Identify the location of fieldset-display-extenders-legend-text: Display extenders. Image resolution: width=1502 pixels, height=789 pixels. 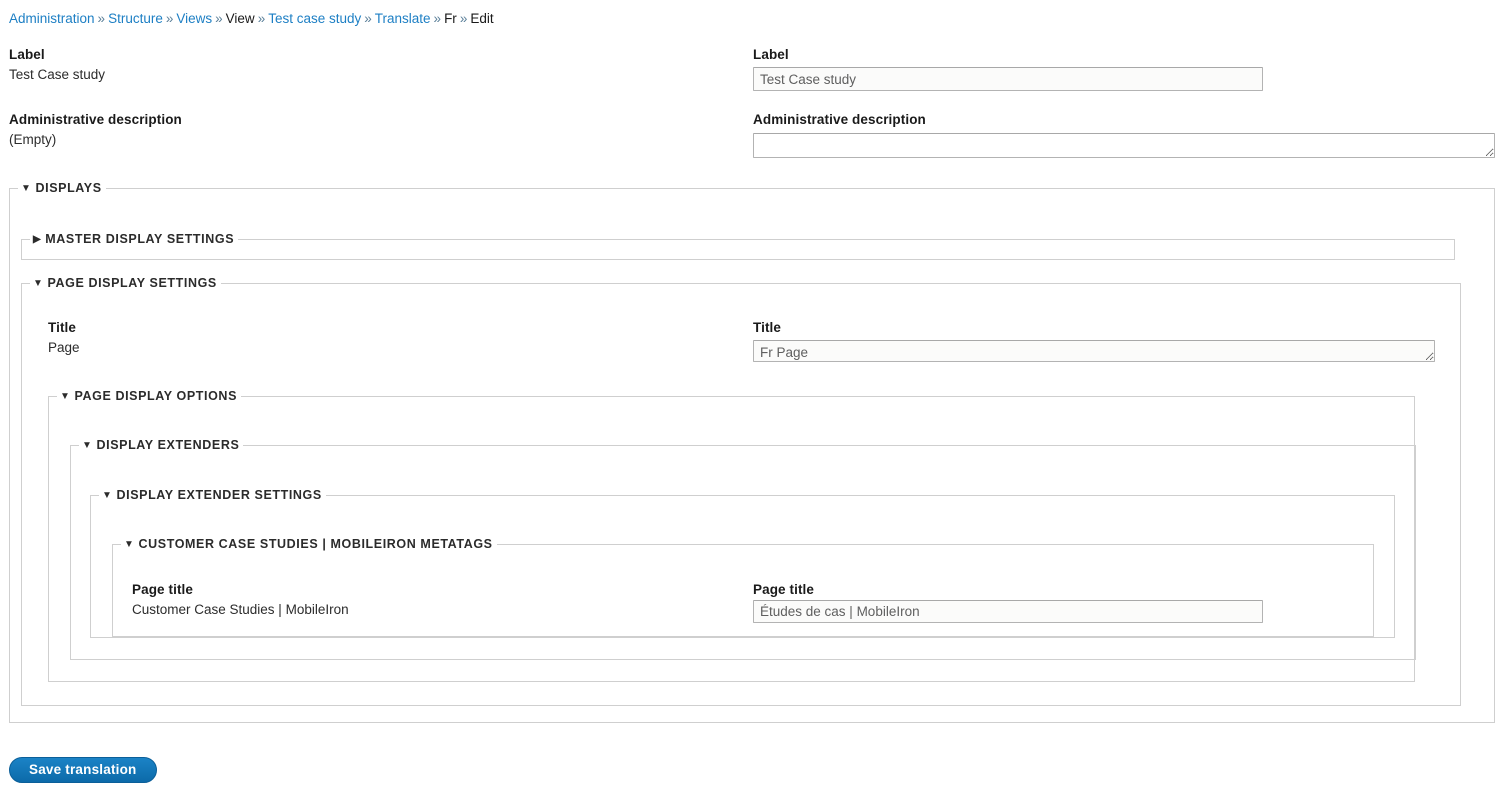
(168, 445).